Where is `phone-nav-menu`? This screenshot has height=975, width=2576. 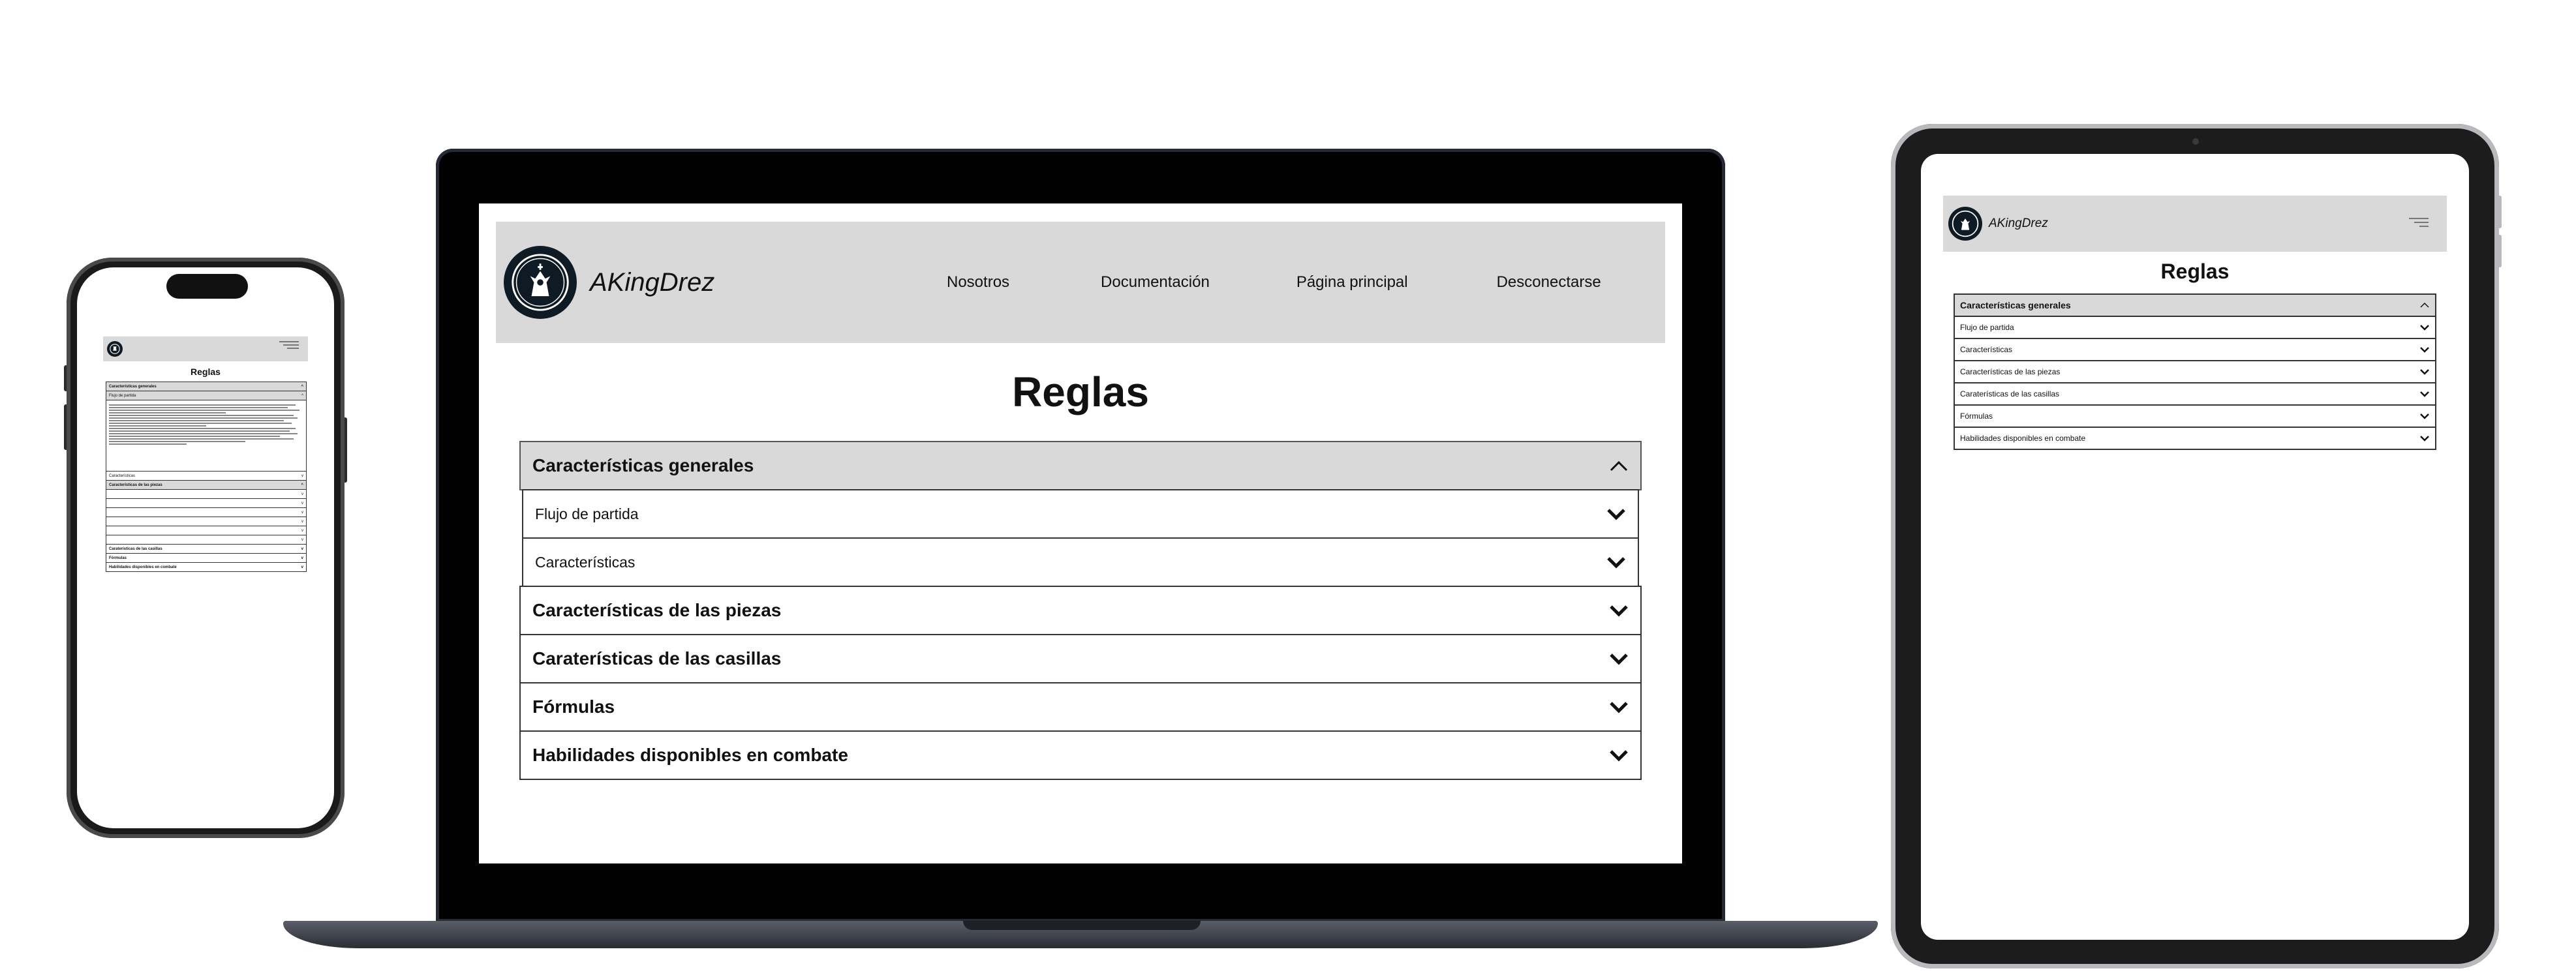 phone-nav-menu is located at coordinates (289, 345).